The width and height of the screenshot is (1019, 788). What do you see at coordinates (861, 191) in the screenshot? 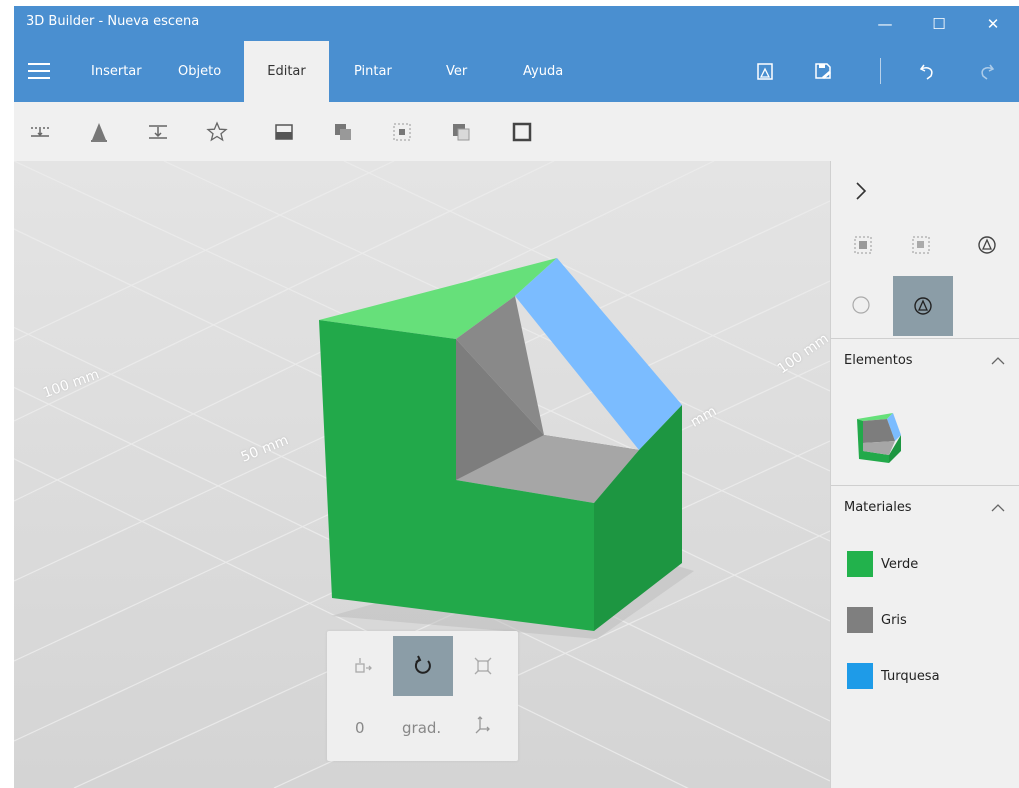
I see `collapse-panel-chevron-icon` at bounding box center [861, 191].